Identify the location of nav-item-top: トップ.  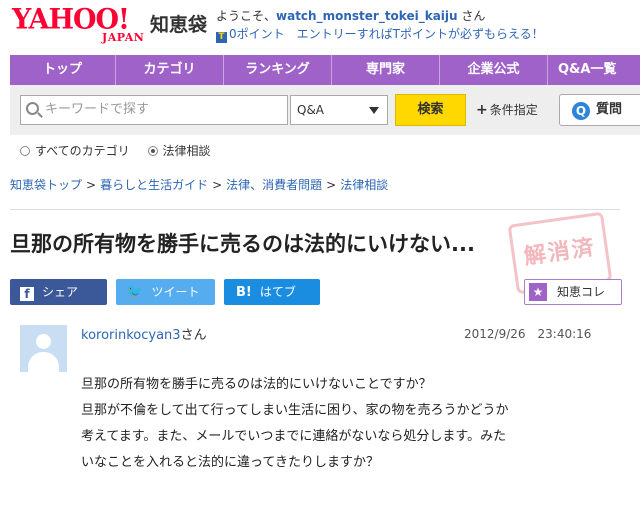
(63, 70).